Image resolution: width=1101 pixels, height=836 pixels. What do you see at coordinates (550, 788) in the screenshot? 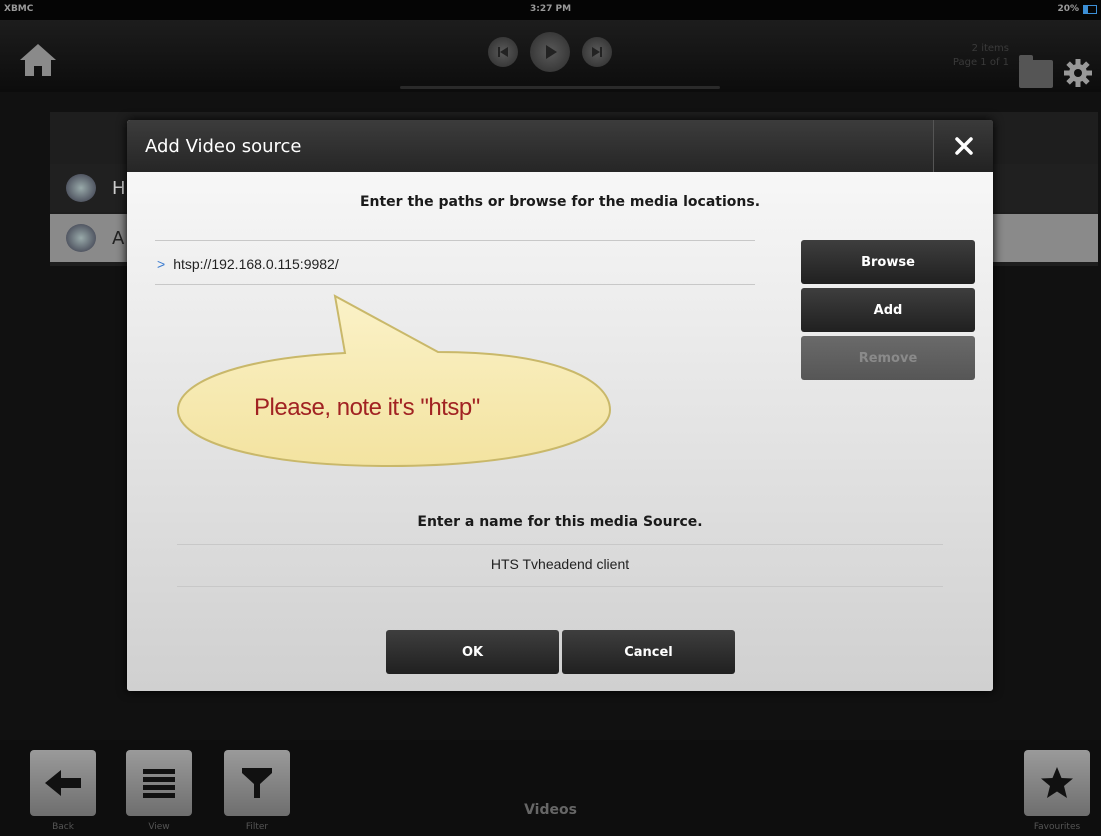
I see `bottom-bar: Back View Filter Videos Favourites` at bounding box center [550, 788].